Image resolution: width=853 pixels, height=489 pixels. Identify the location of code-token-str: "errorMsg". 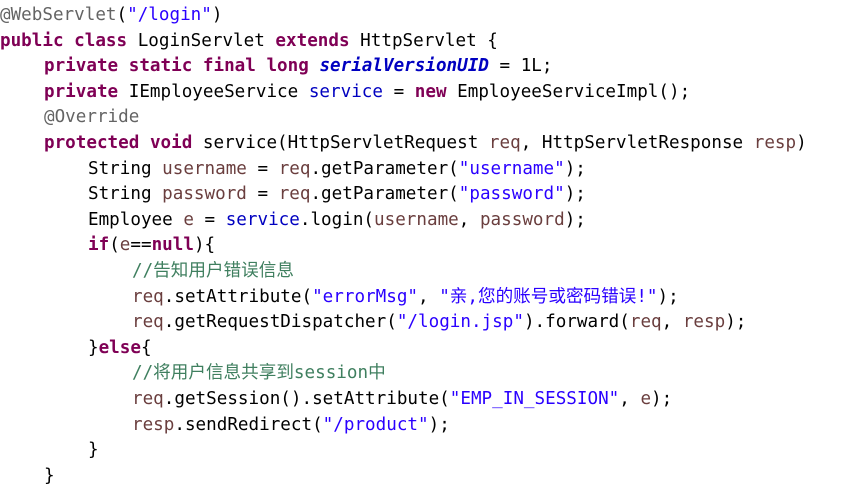
(365, 296).